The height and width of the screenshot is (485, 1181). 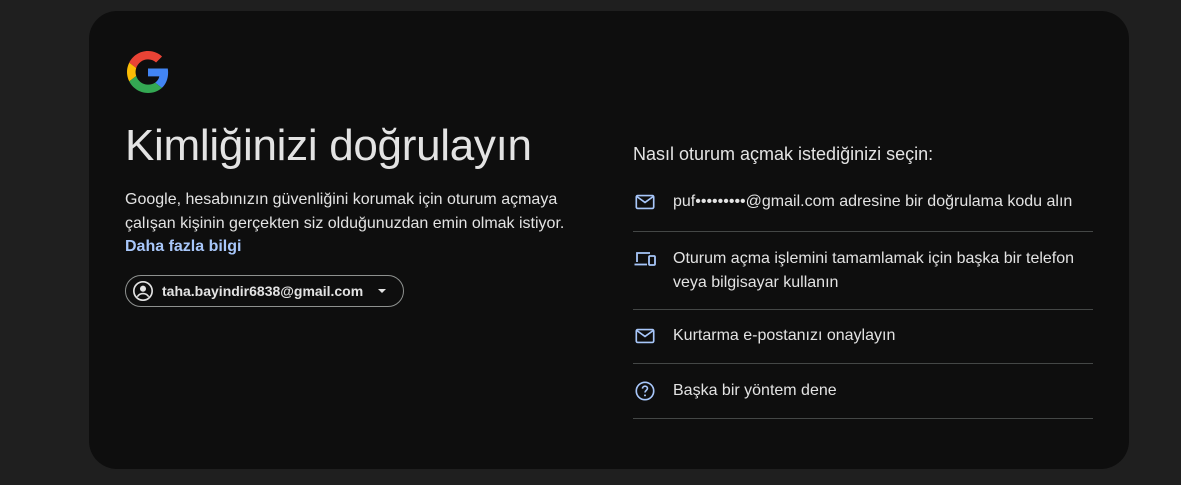 I want to click on chevron-down-icon, so click(x=382, y=291).